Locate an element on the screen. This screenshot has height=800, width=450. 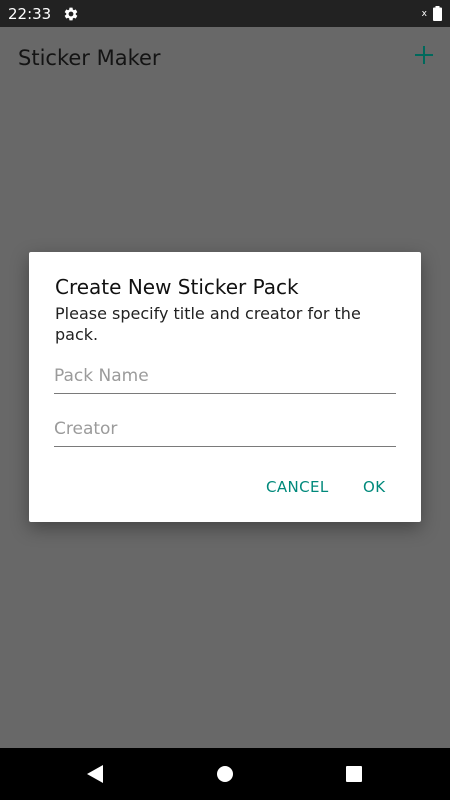
dialog-title: Create New Sticker Pack is located at coordinates (177, 287).